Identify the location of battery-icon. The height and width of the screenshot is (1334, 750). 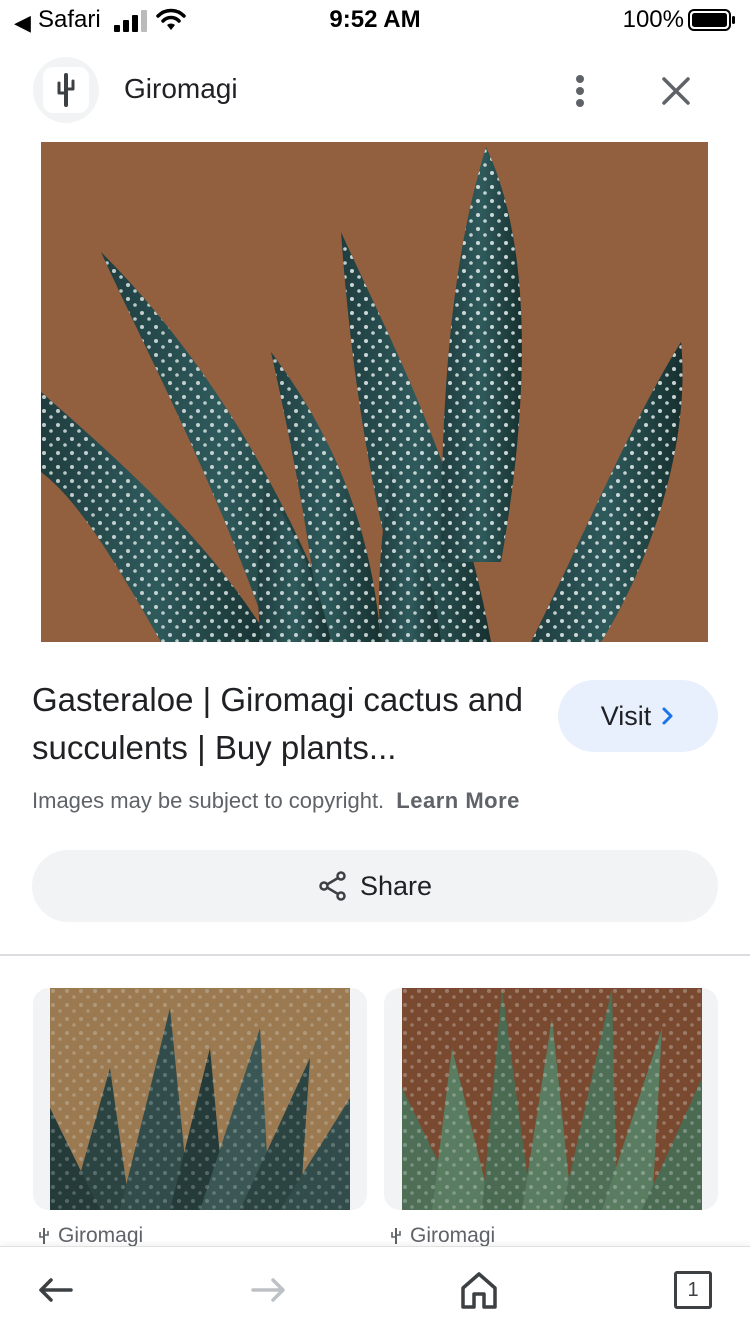
(711, 20).